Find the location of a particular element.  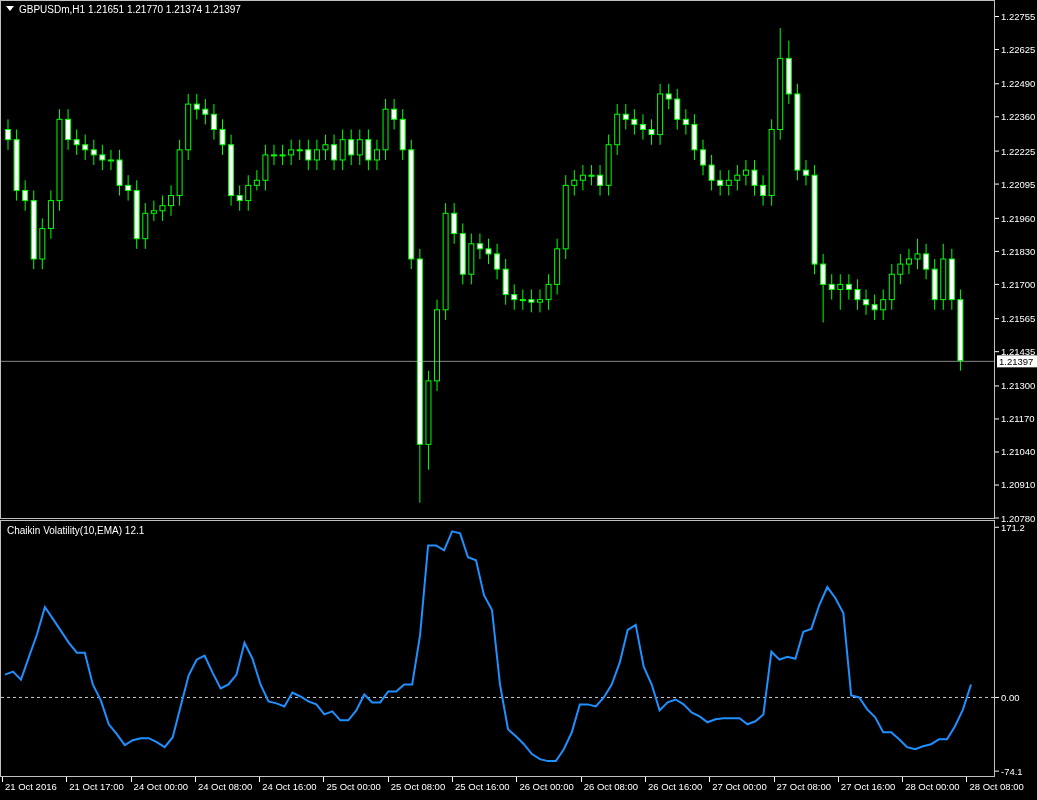

time-tick-label: 27 Oct 00:00 is located at coordinates (739, 786).